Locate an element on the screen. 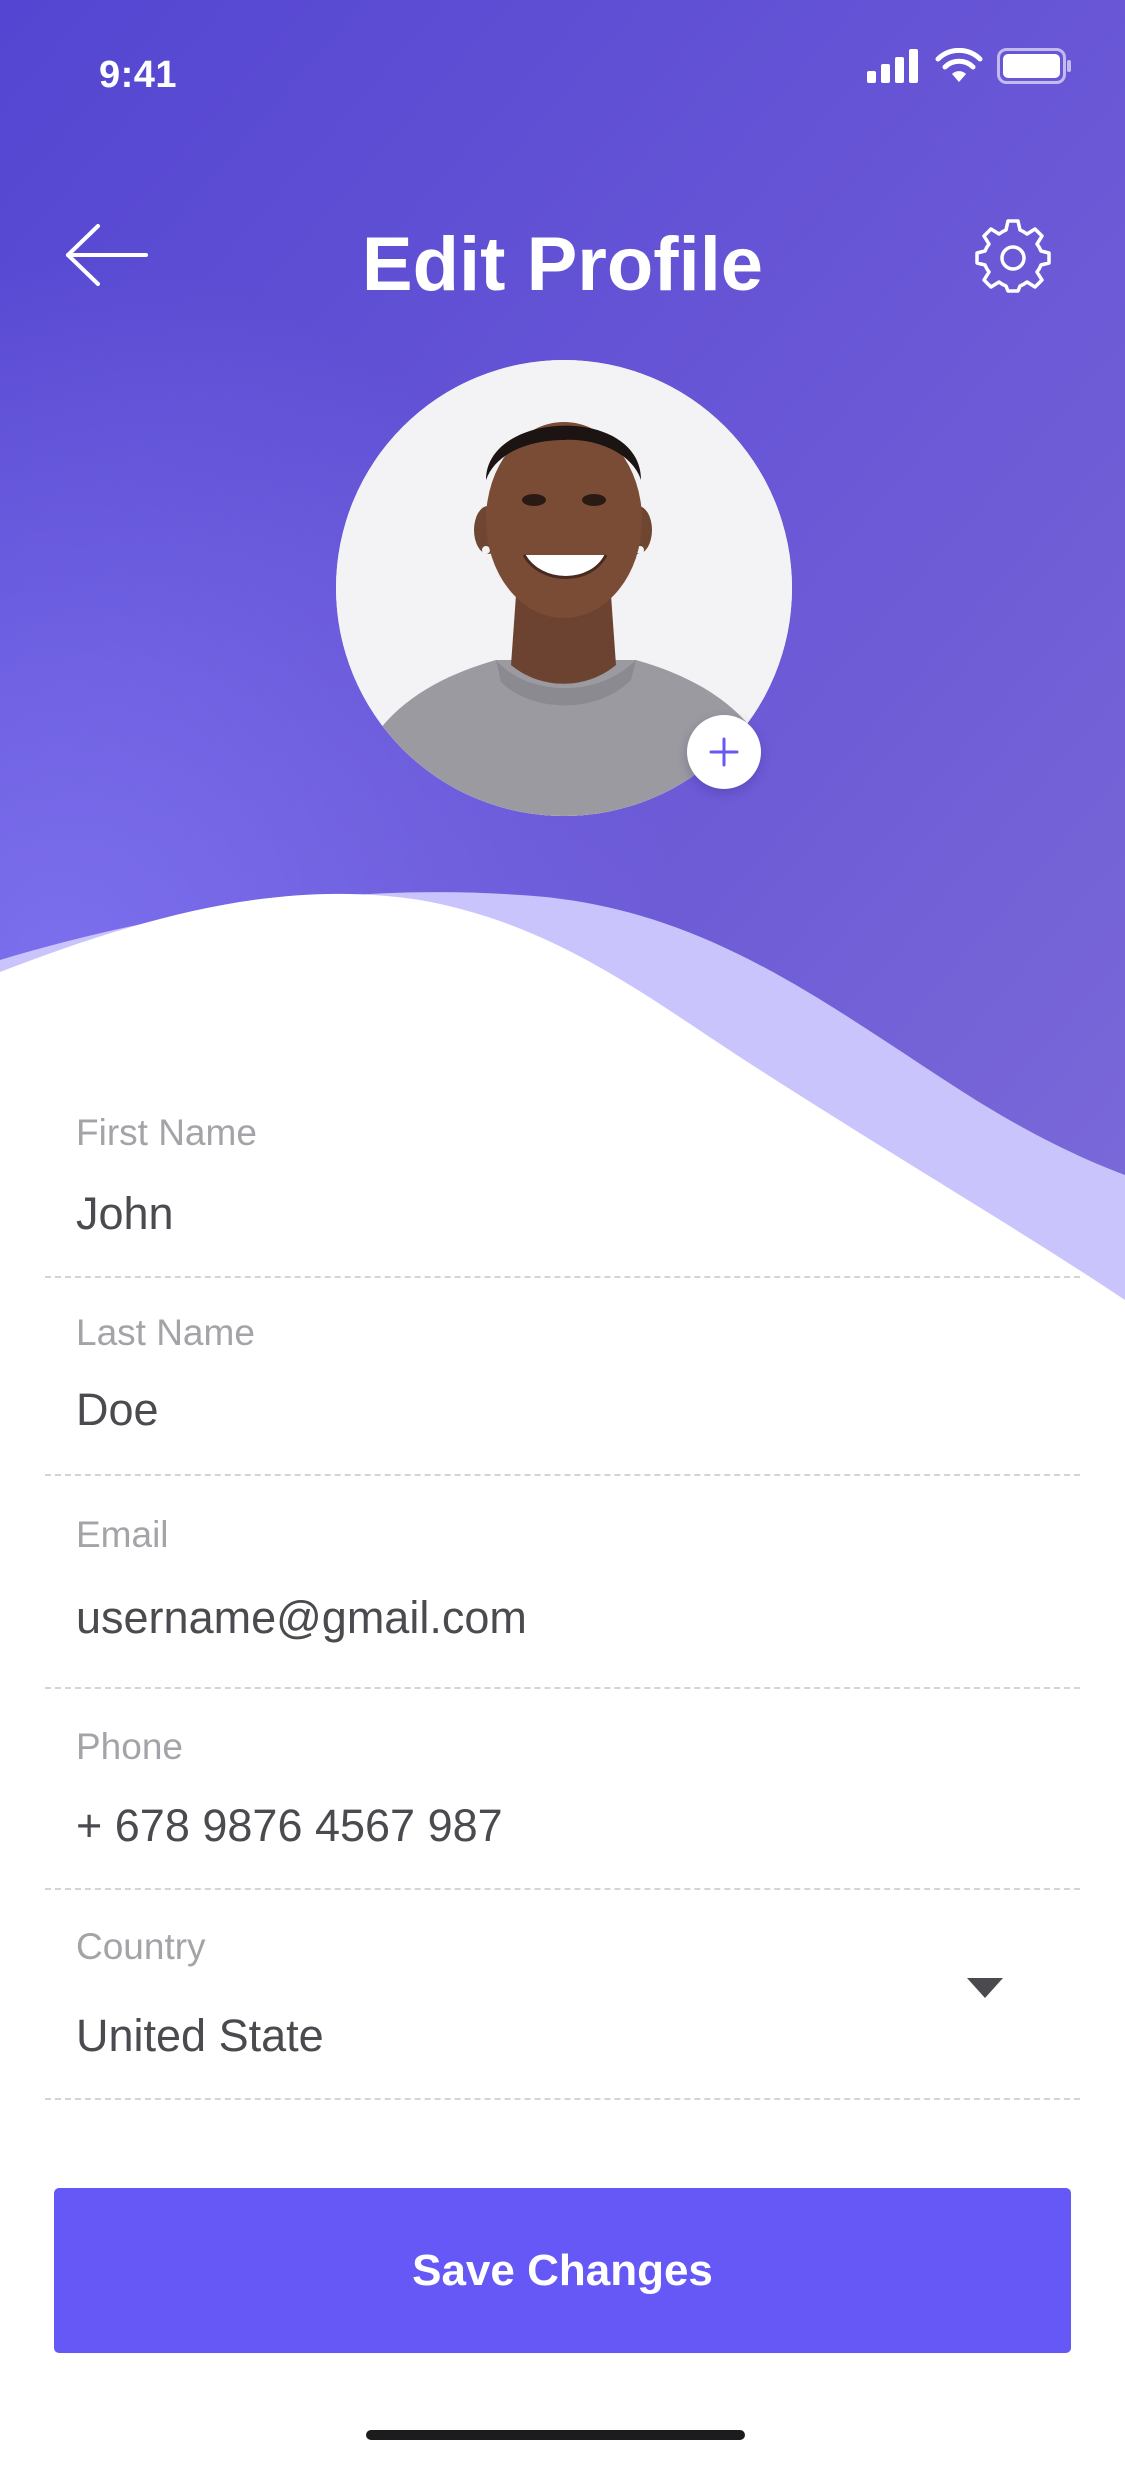  battery-icon is located at coordinates (1034, 66).